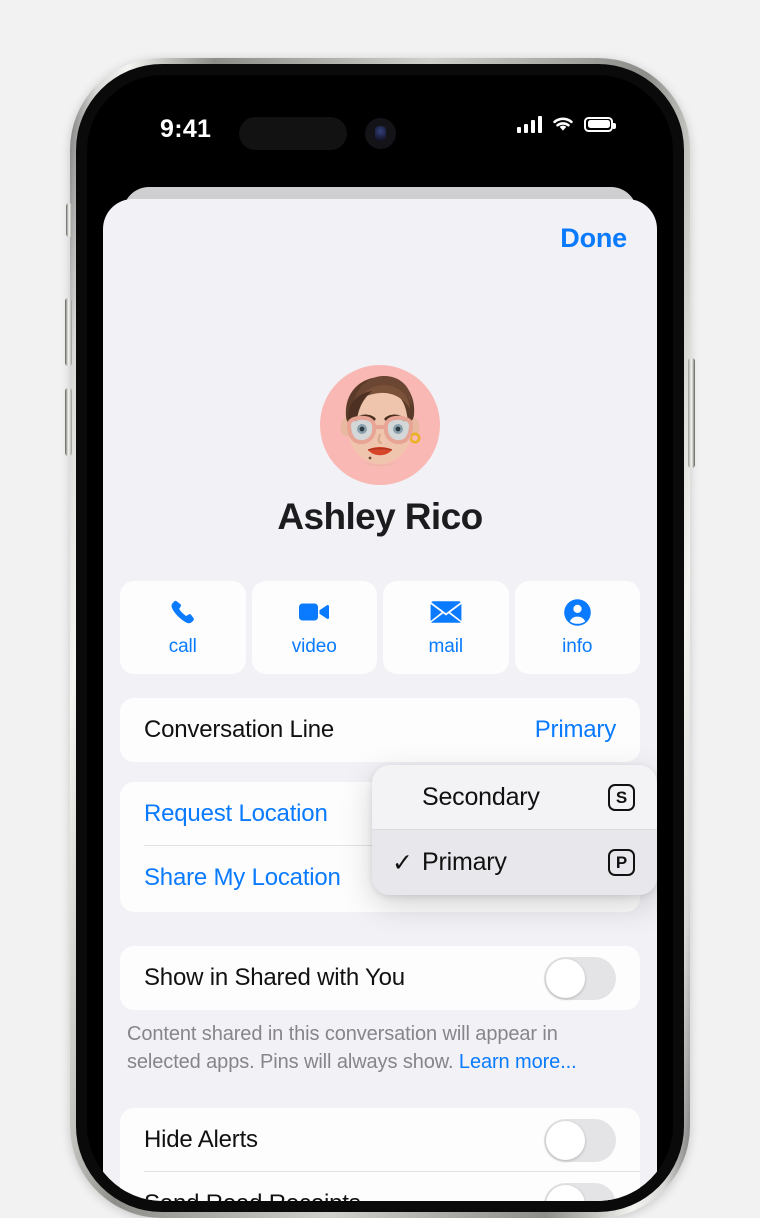 This screenshot has height=1218, width=760. What do you see at coordinates (575, 729) in the screenshot?
I see `conversation-line-value: Primary` at bounding box center [575, 729].